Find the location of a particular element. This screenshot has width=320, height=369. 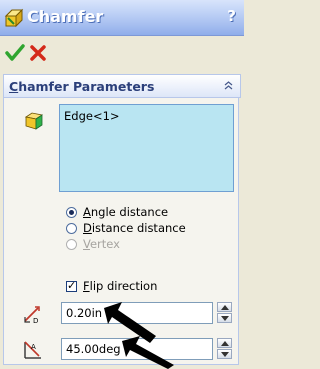

chamfer-feature-icon is located at coordinates (14, 18).